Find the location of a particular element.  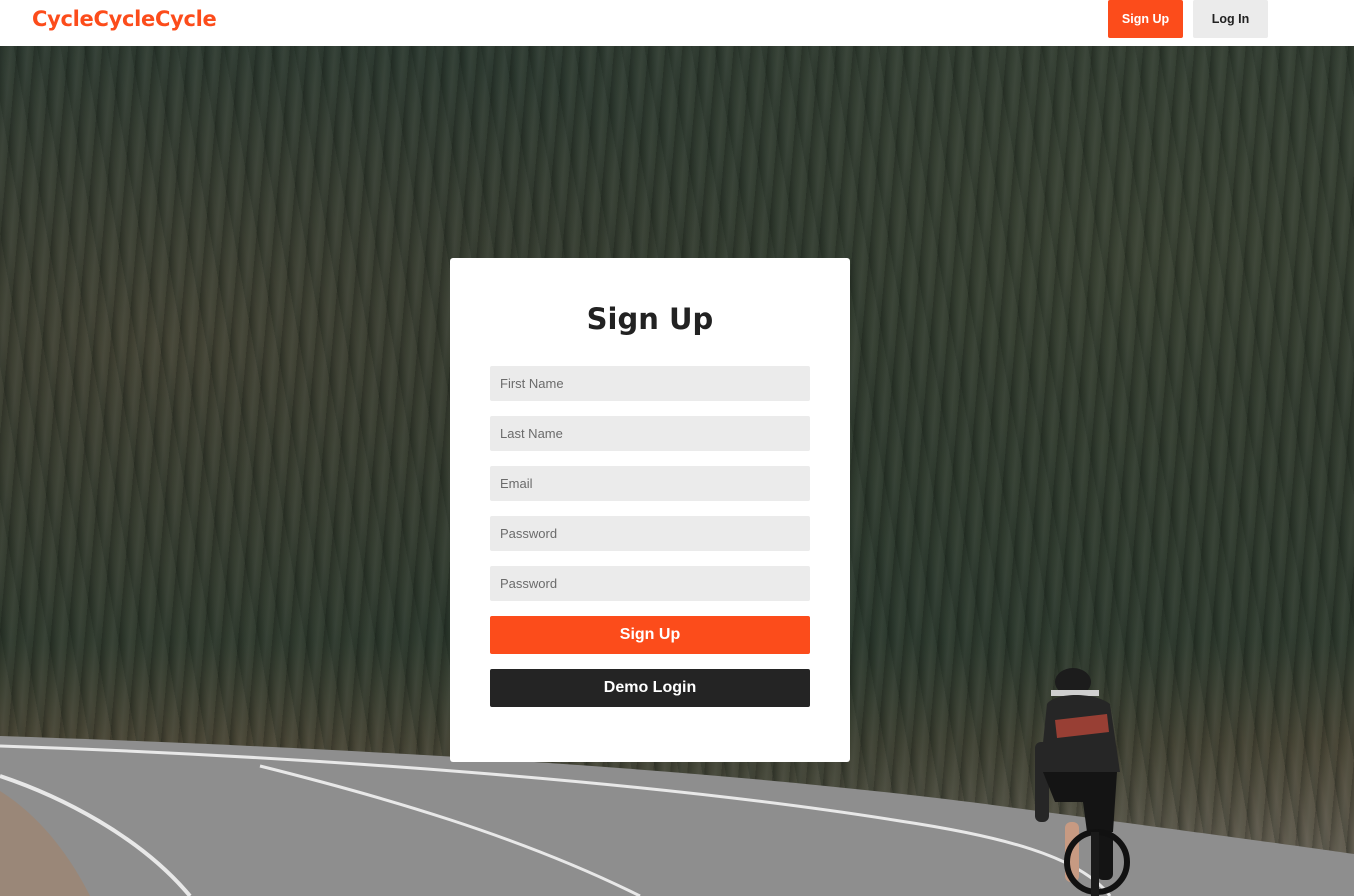

nav-login-button: Log In is located at coordinates (1230, 19).